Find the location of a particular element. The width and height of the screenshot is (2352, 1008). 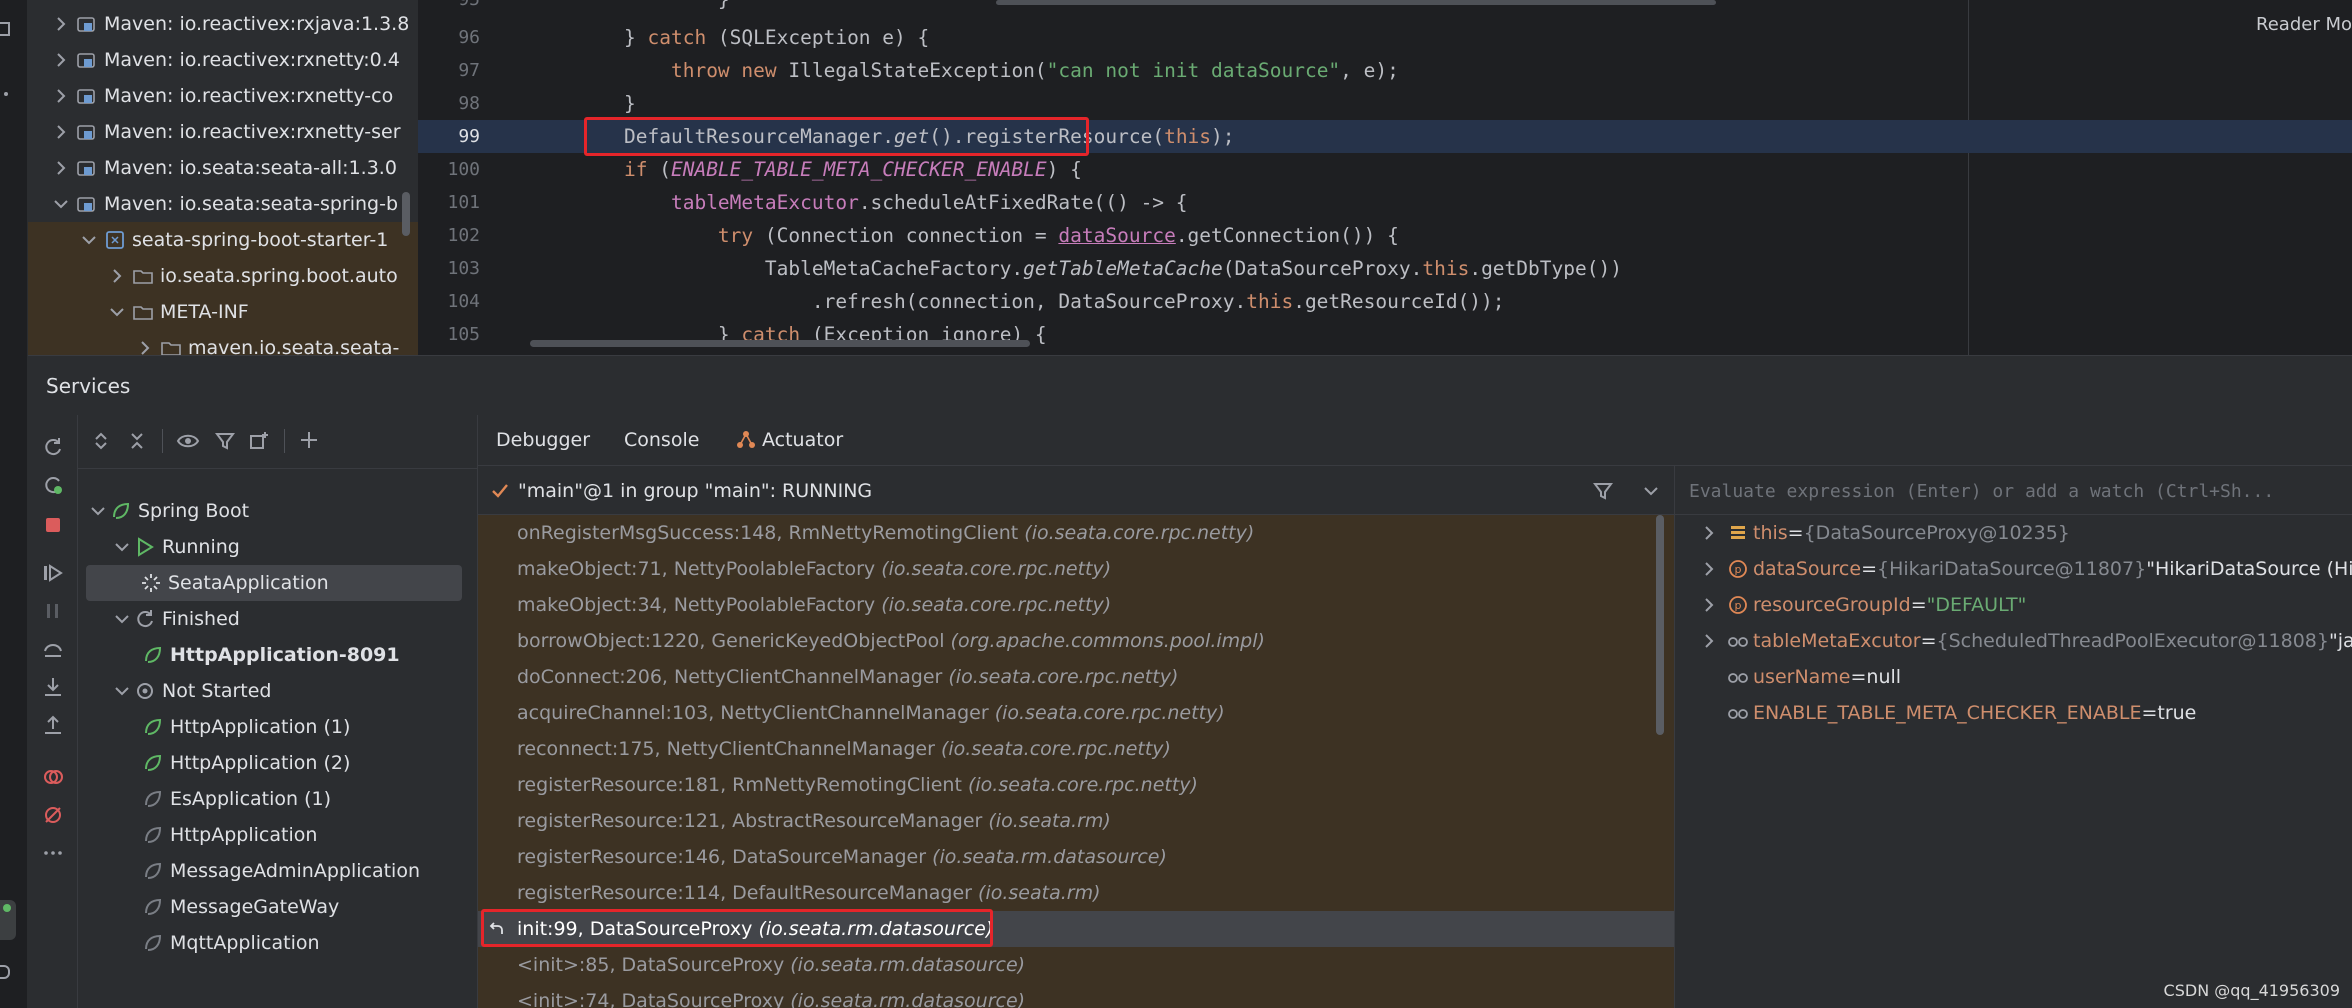

variable-row-this: this = {DataSourceProxy@10235} is located at coordinates (2013, 533).